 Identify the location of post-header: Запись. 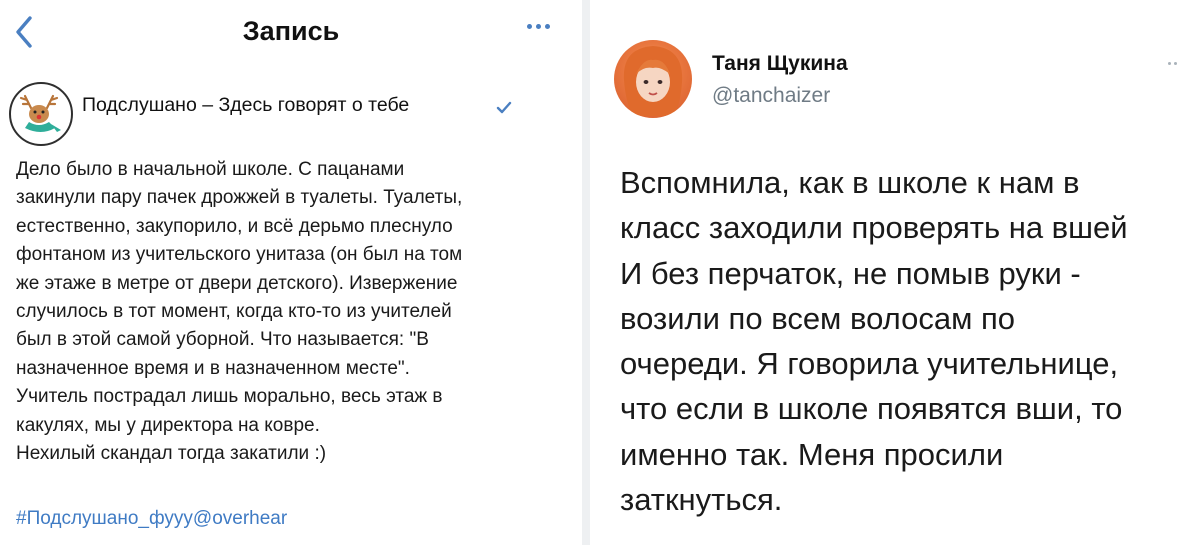
(291, 33).